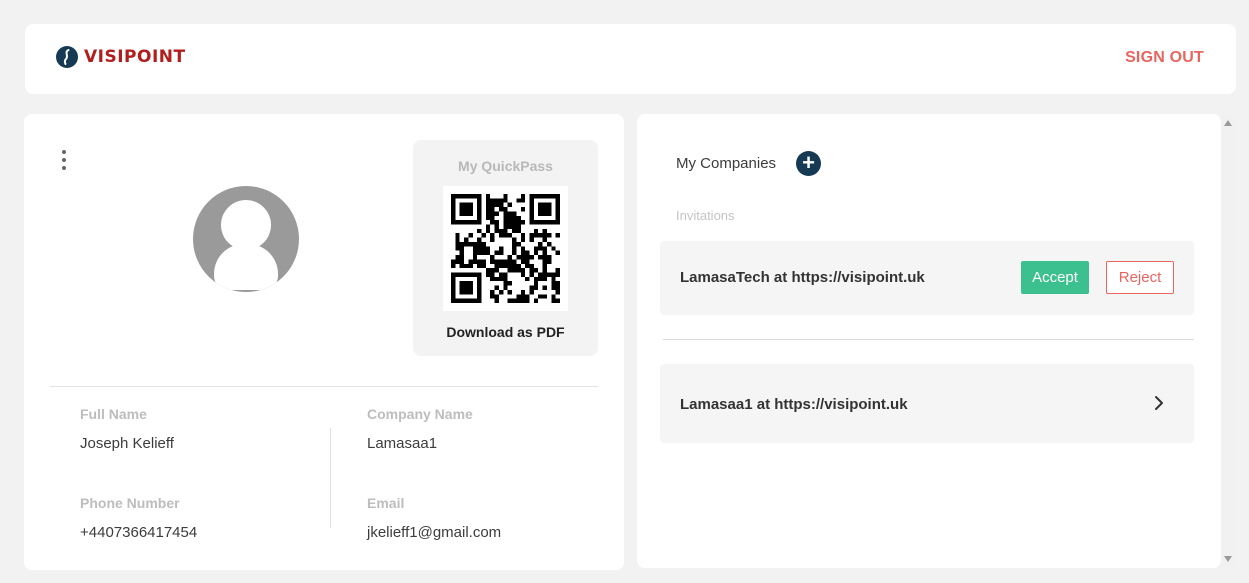 The width and height of the screenshot is (1249, 583). What do you see at coordinates (1140, 277) in the screenshot?
I see `reject-button: Reject` at bounding box center [1140, 277].